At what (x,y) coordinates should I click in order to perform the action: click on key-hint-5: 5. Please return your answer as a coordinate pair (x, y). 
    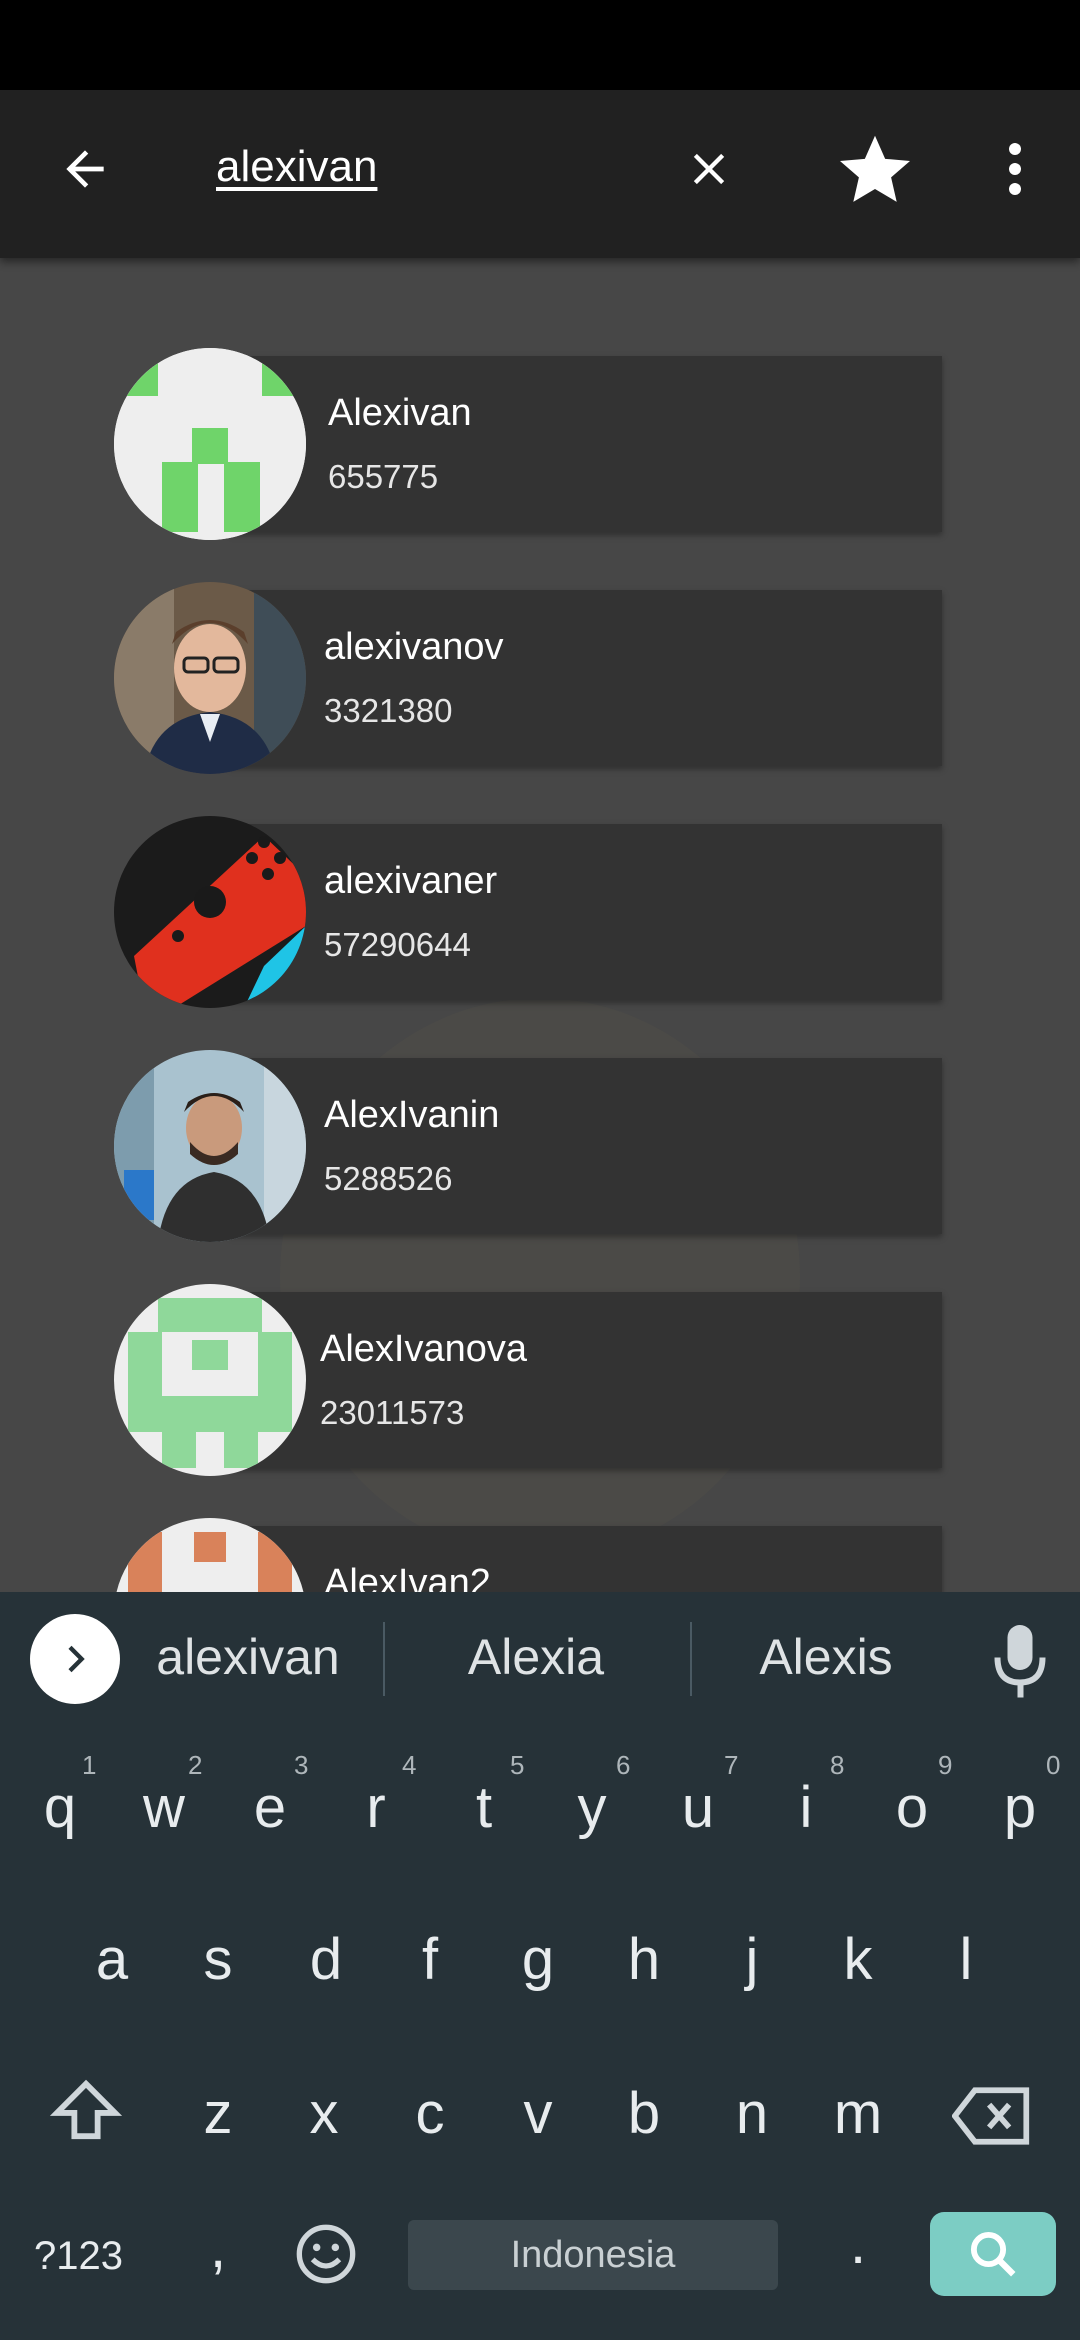
    Looking at the image, I should click on (517, 1765).